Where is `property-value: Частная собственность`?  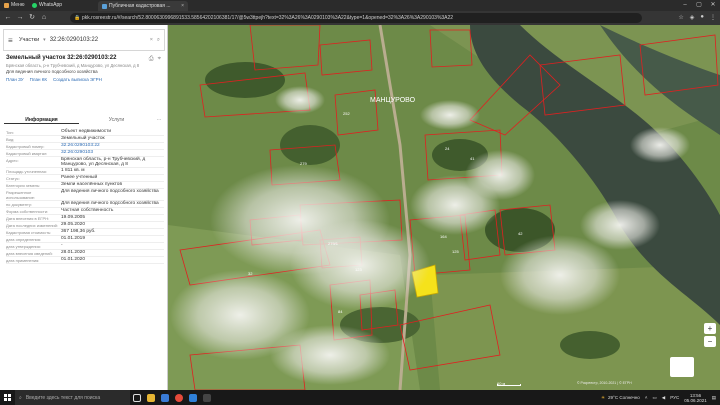 property-value: Частная собственность is located at coordinates (87, 210).